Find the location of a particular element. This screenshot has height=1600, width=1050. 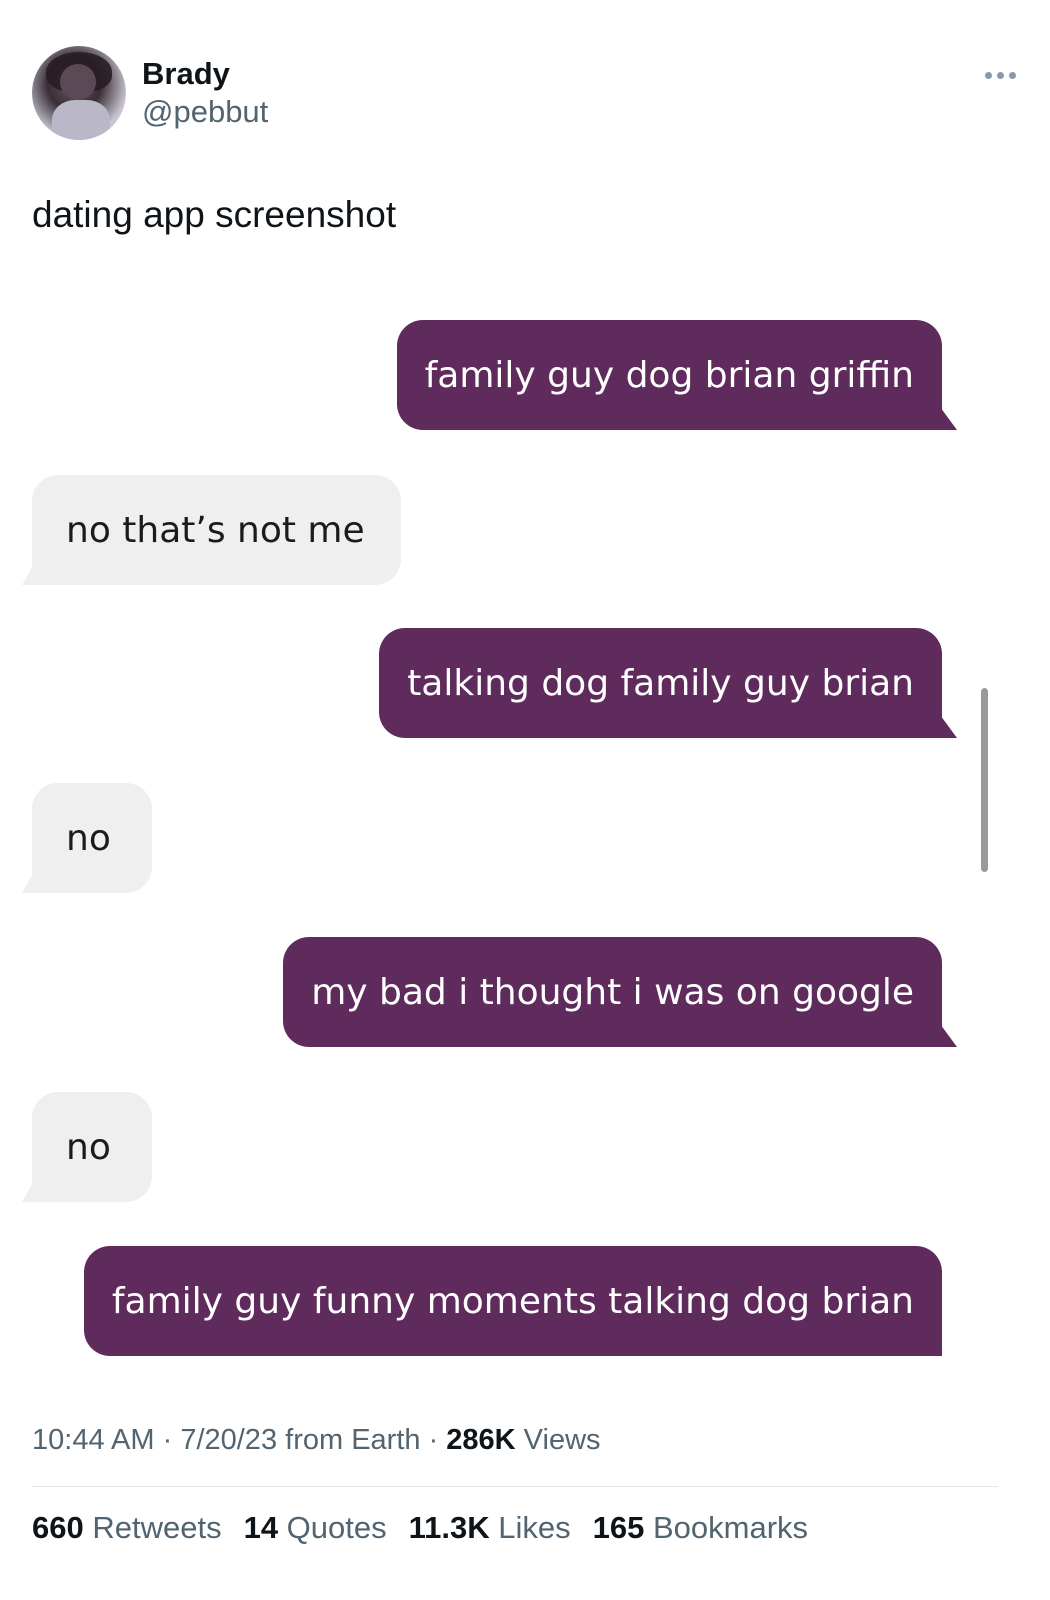

received-message-bubble: no that’s not me is located at coordinates (211, 530).